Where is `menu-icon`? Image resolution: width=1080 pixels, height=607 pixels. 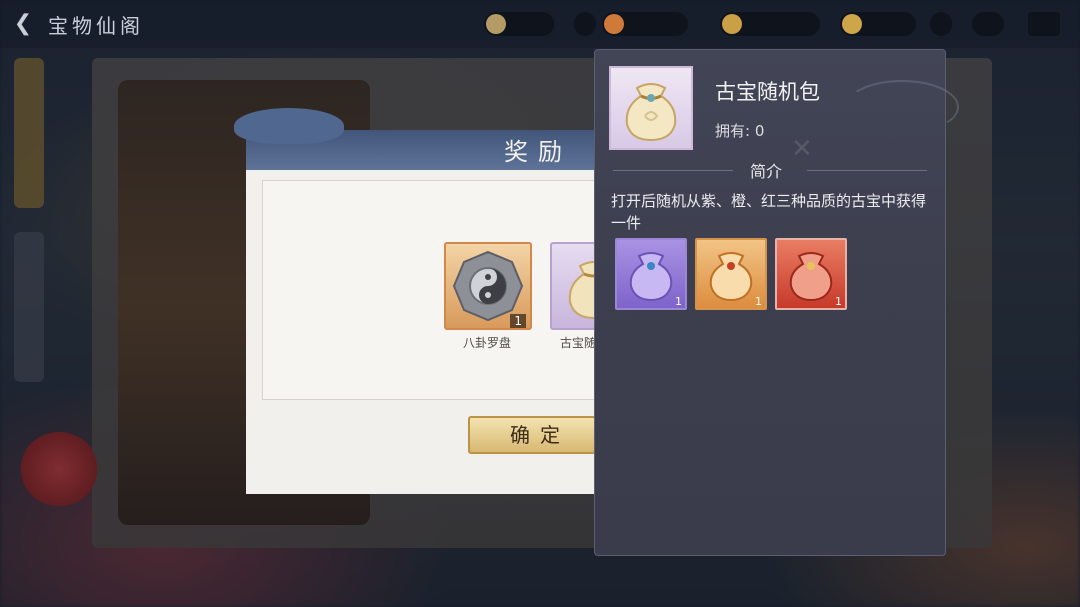
menu-icon is located at coordinates (1044, 24).